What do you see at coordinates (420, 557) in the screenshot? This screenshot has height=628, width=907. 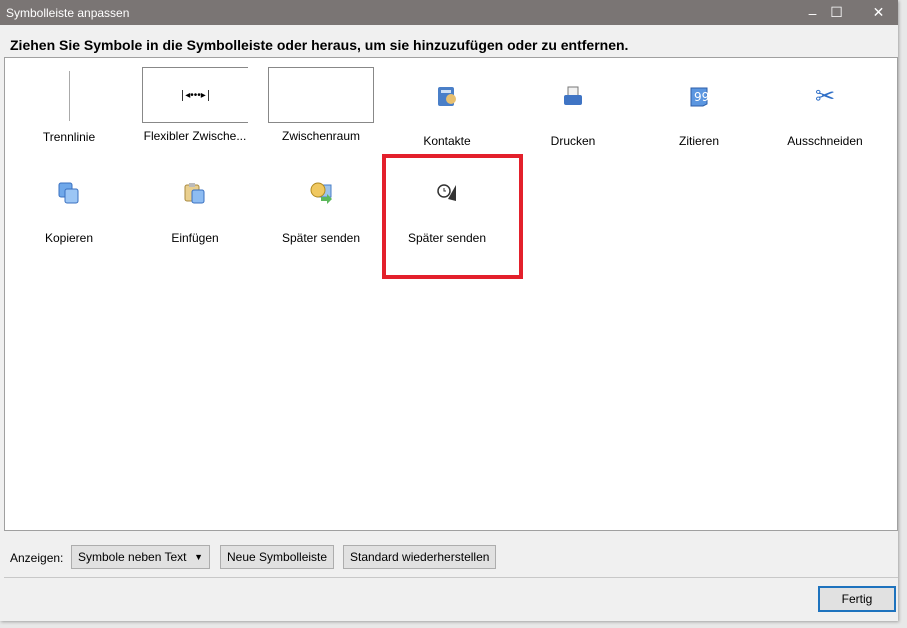 I see `restore-default-button: Standard wiederherstellen` at bounding box center [420, 557].